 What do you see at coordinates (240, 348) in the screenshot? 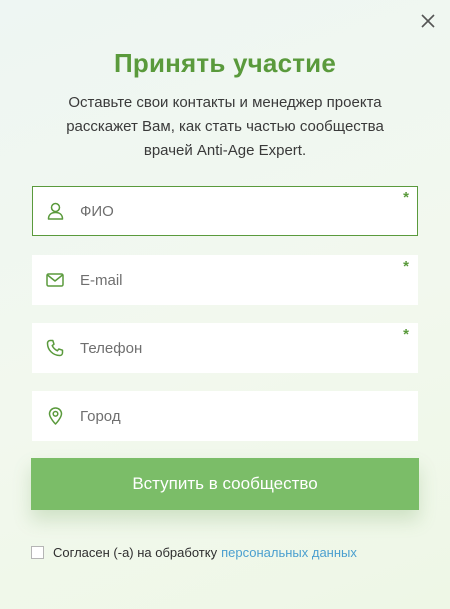
I see `phone-input` at bounding box center [240, 348].